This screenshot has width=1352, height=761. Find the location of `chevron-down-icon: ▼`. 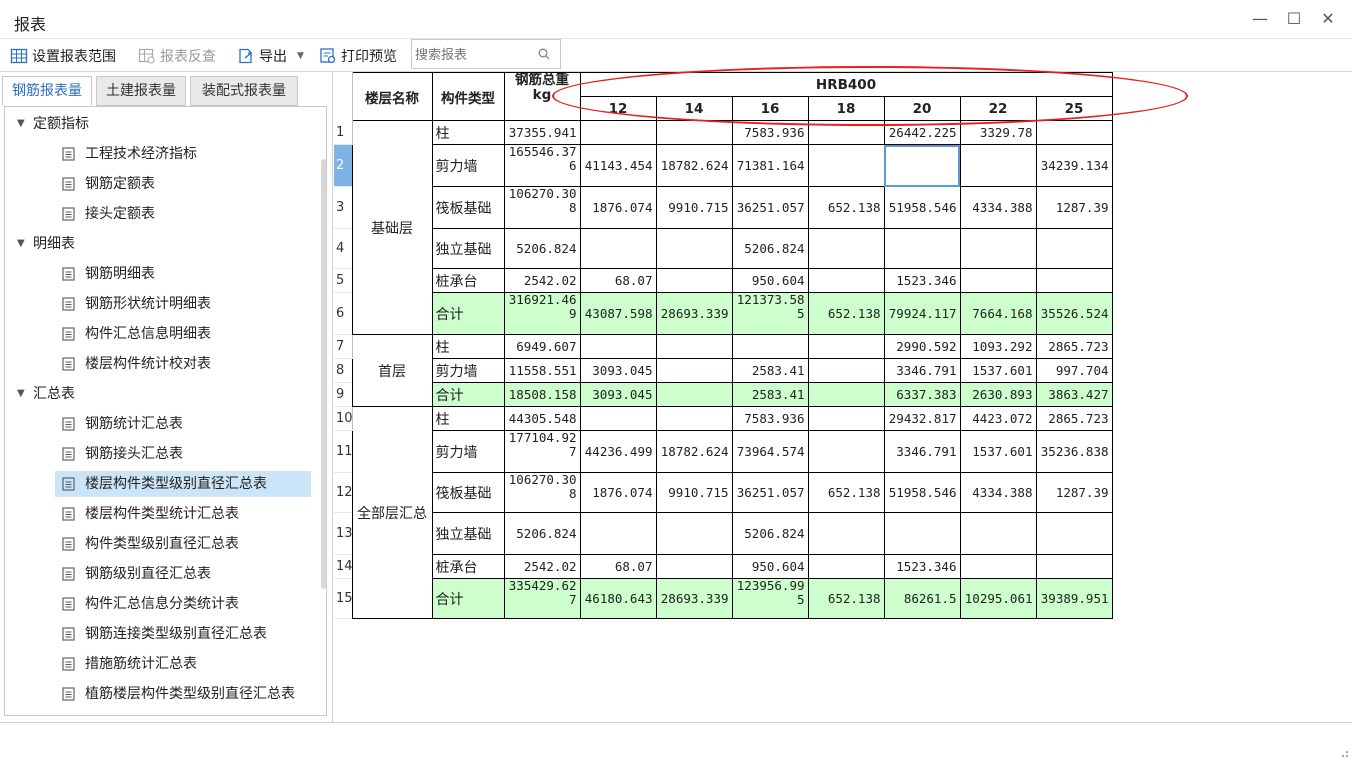

chevron-down-icon: ▼ is located at coordinates (300, 56).